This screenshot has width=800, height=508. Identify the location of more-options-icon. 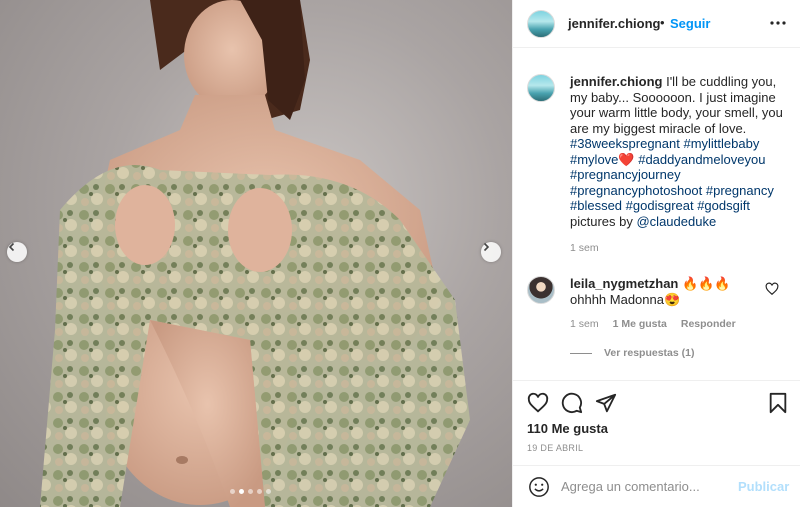
(778, 23).